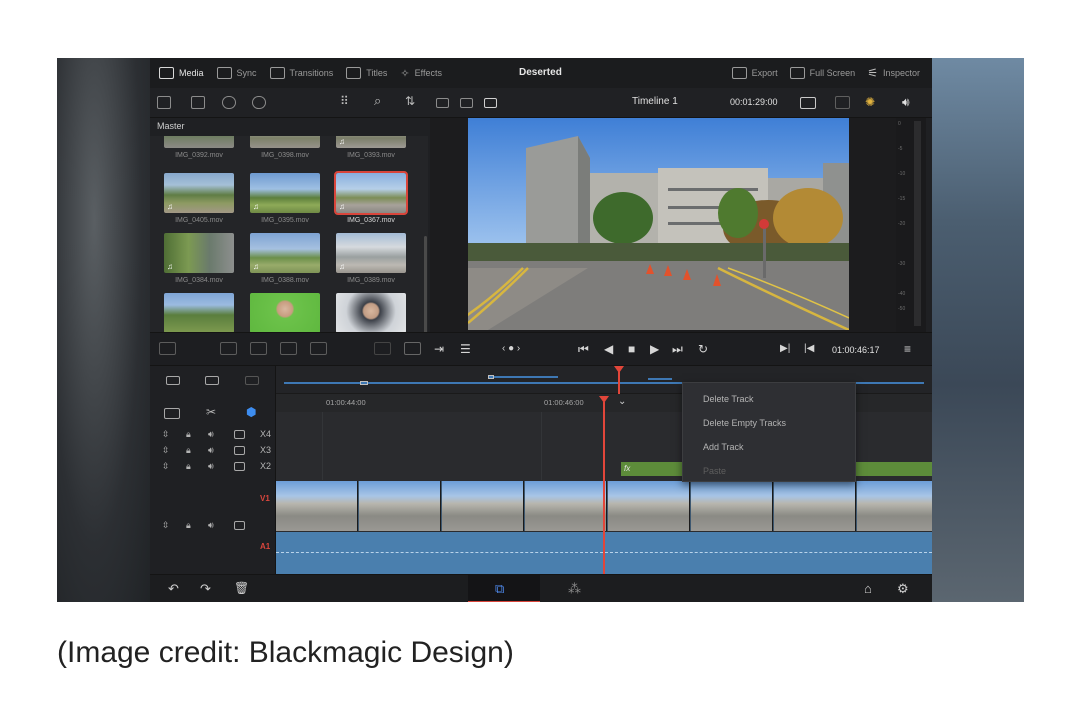  Describe the element at coordinates (808, 103) in the screenshot. I see `fx-bypass-icon` at that location.